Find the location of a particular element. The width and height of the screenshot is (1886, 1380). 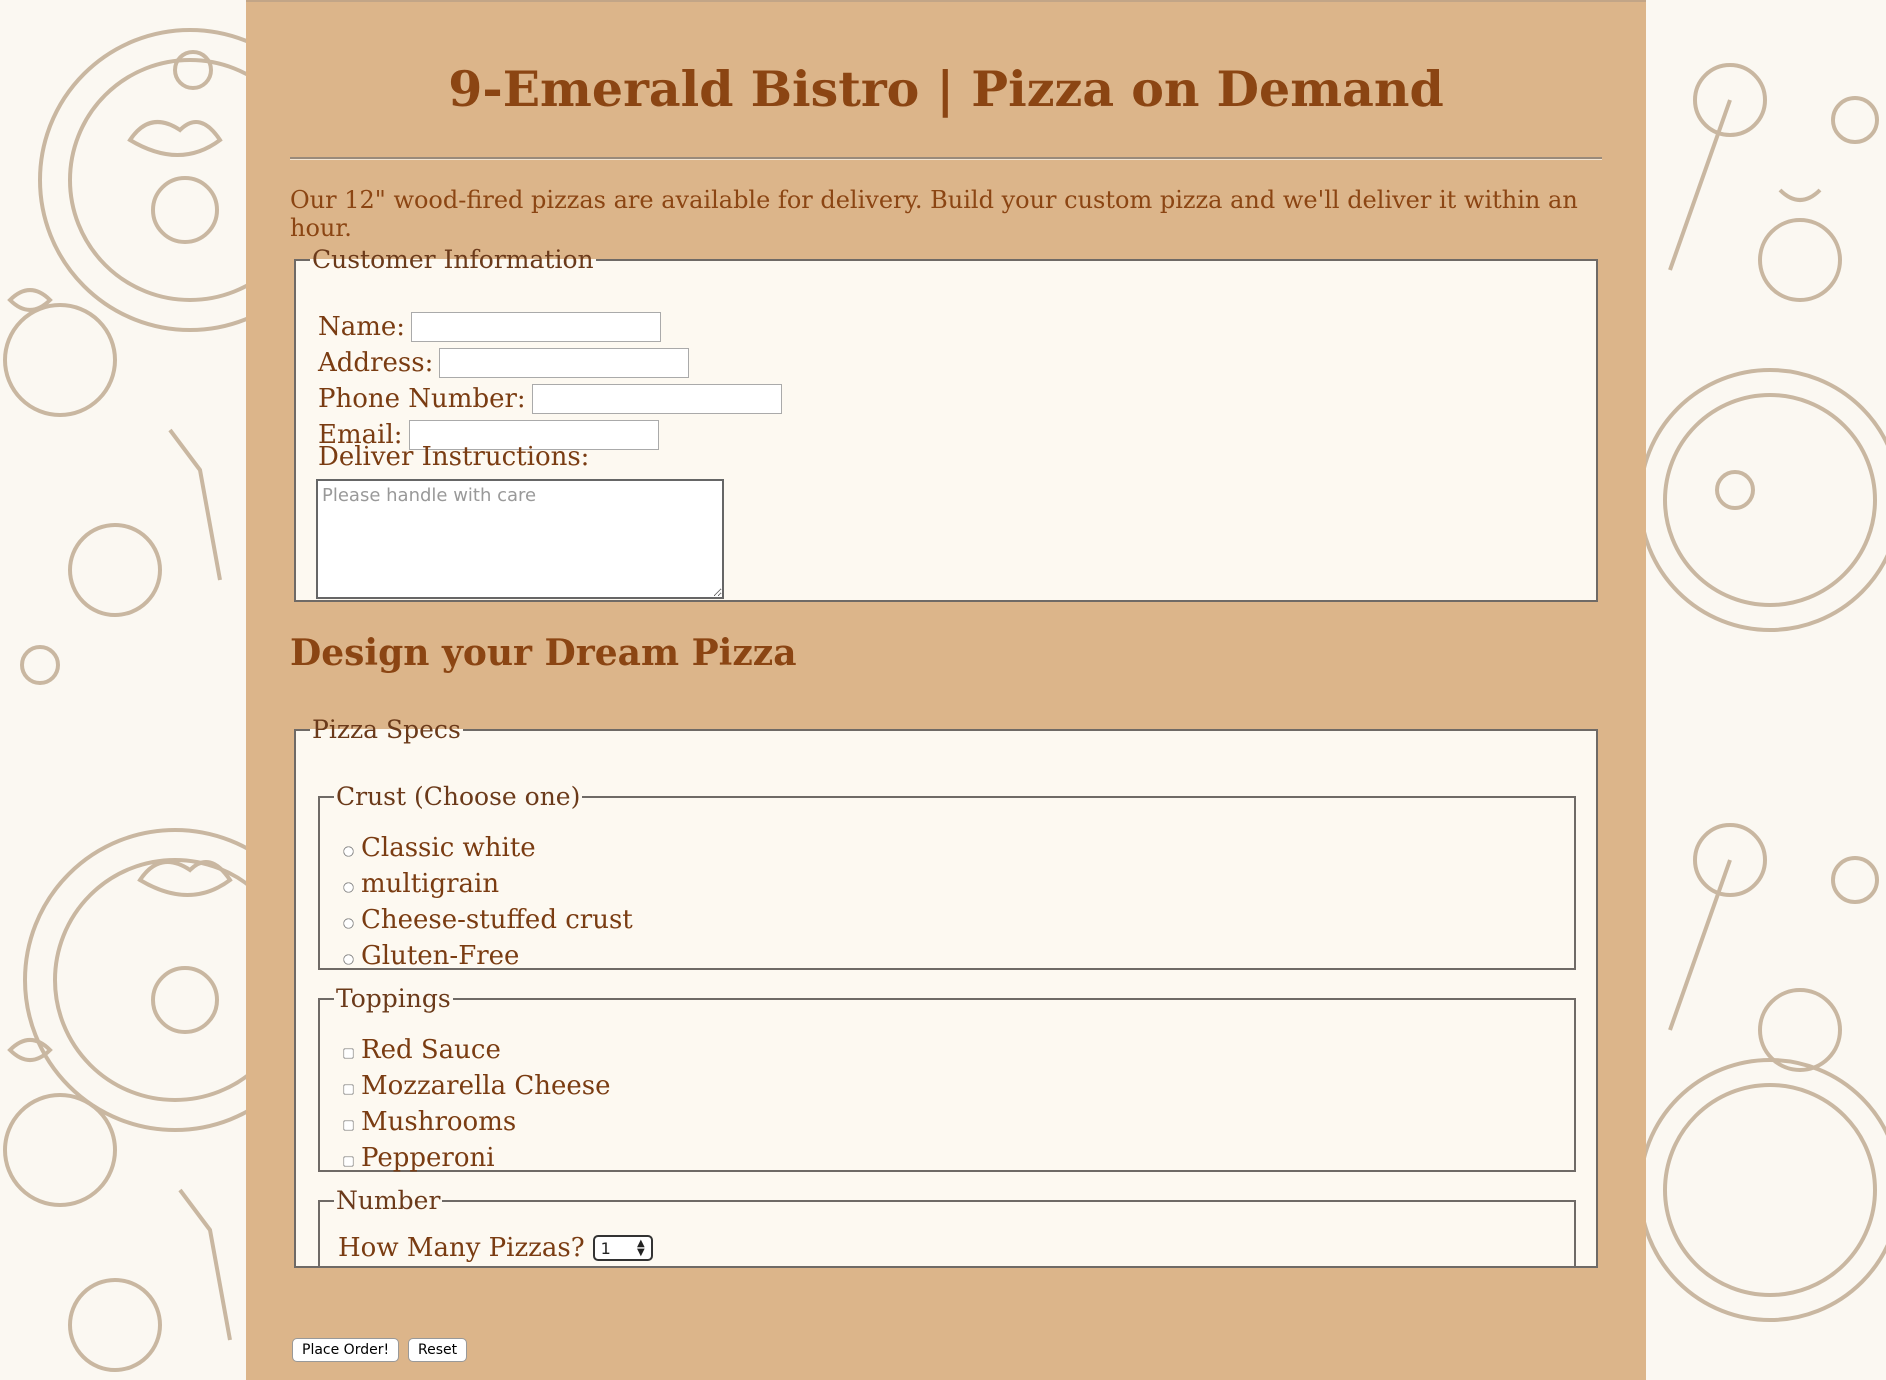

crust-option-gluten-free: Gluten-Free is located at coordinates (430, 956).